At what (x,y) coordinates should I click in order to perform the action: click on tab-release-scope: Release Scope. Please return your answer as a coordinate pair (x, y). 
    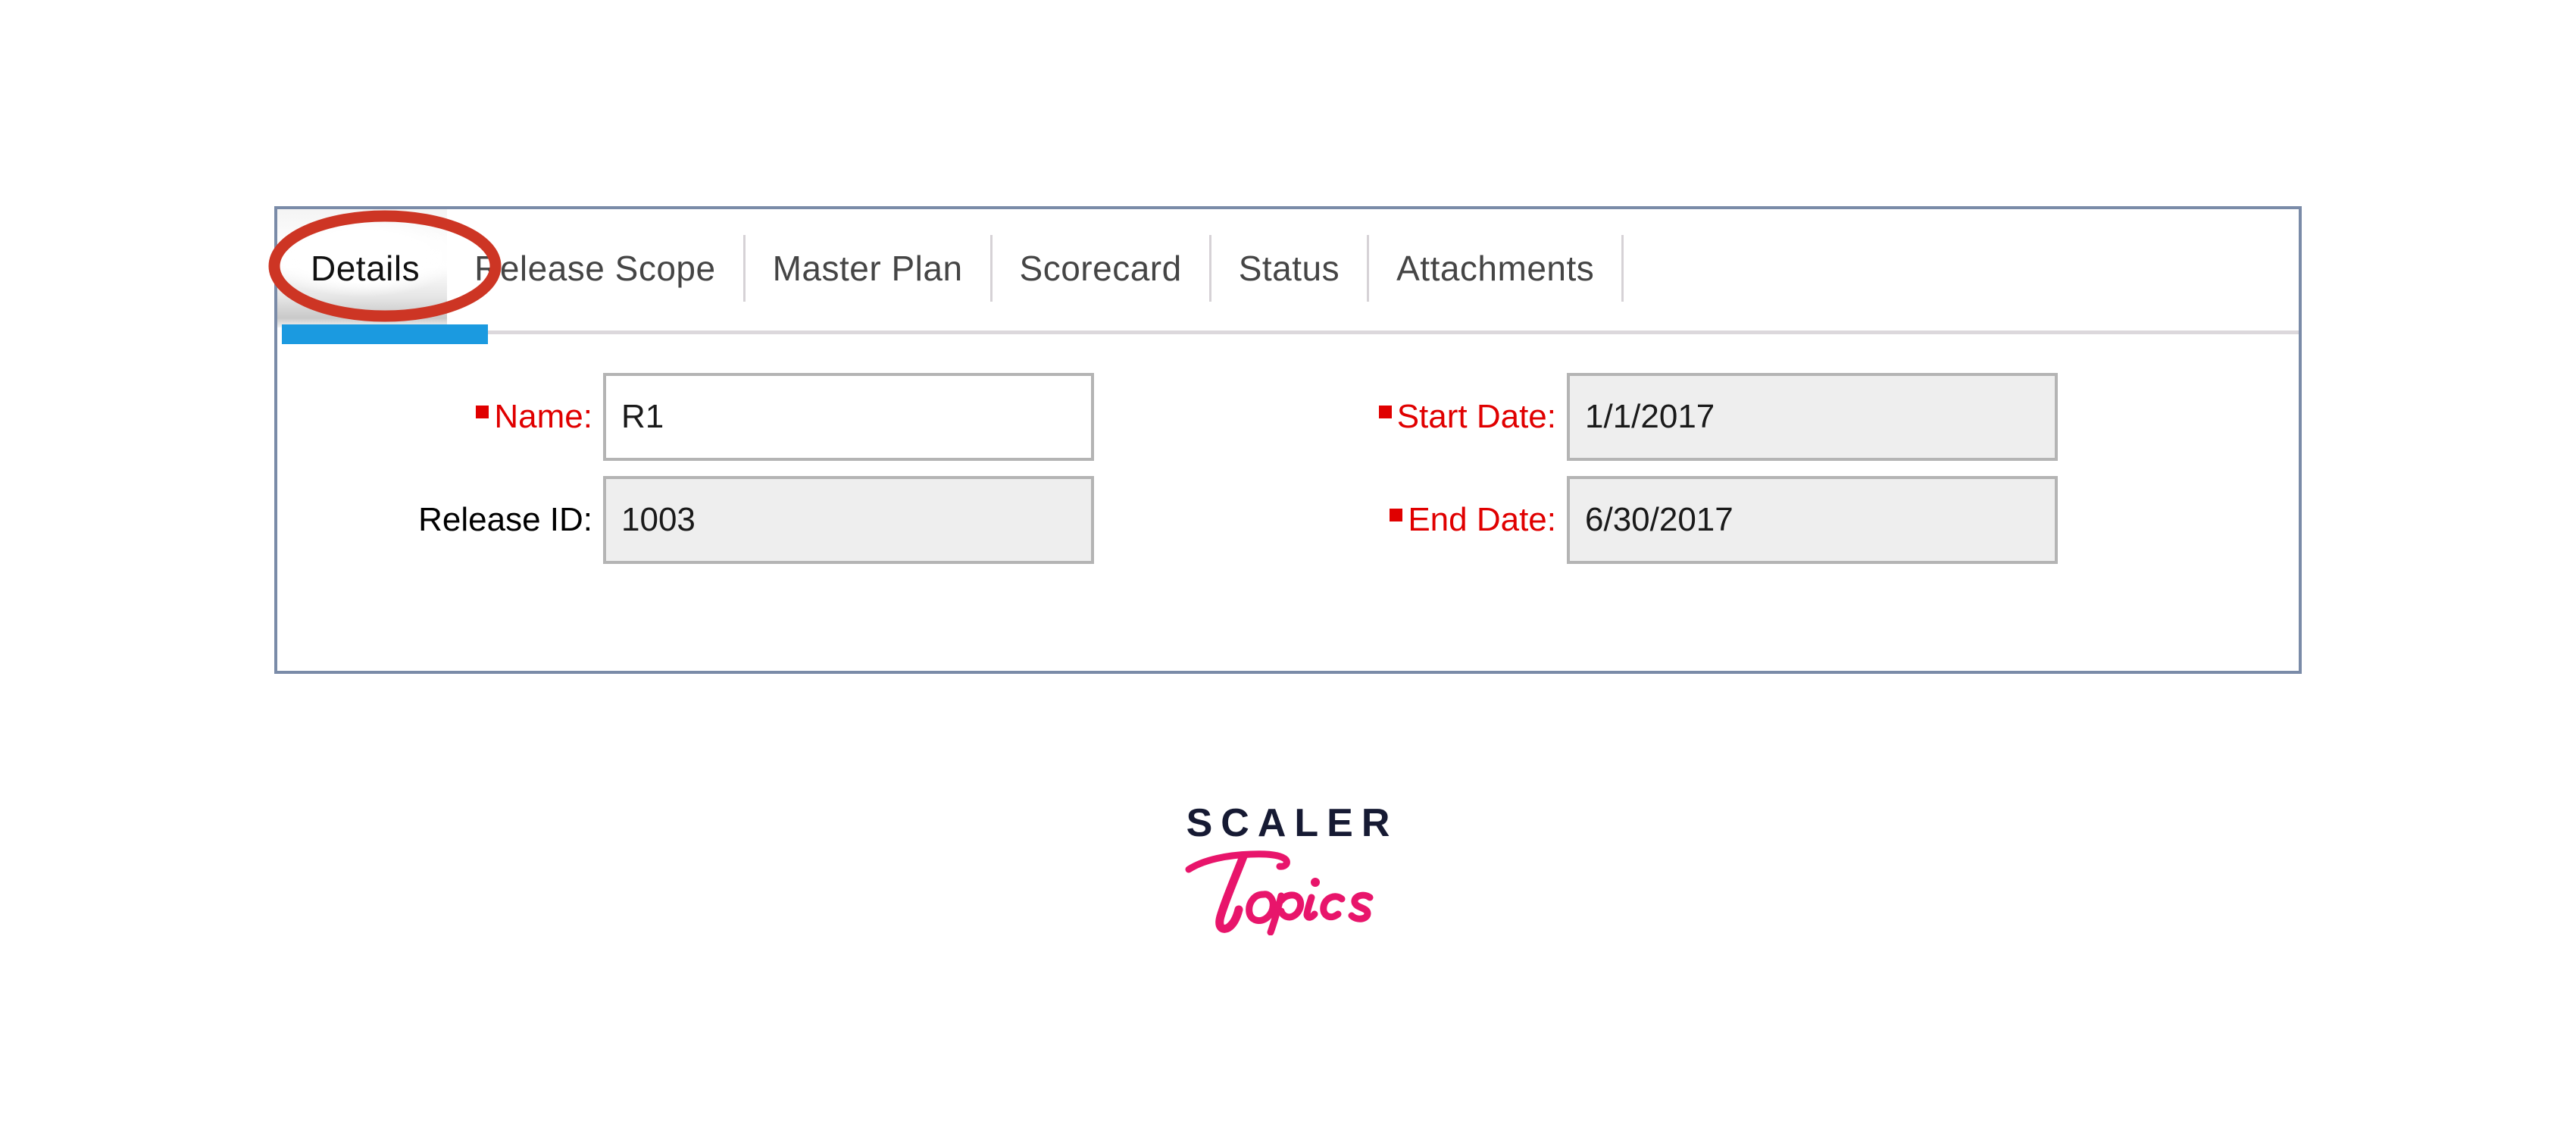
    Looking at the image, I should click on (594, 268).